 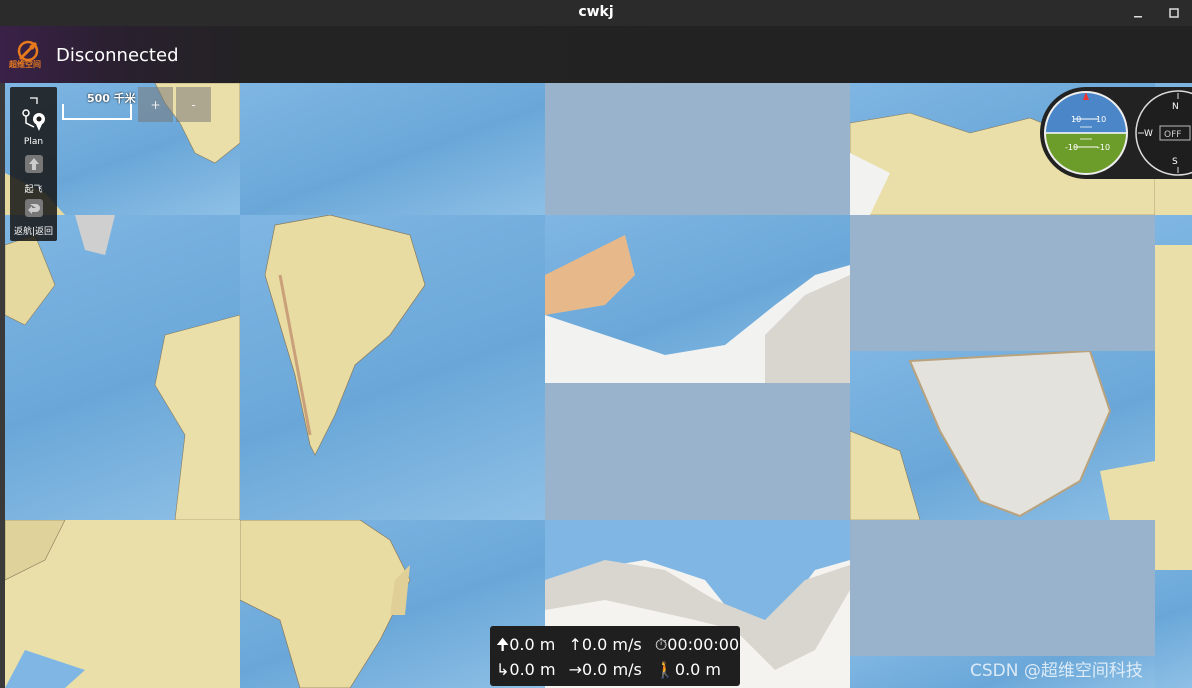 I want to click on altitude-value: 0.0 m, so click(x=532, y=644).